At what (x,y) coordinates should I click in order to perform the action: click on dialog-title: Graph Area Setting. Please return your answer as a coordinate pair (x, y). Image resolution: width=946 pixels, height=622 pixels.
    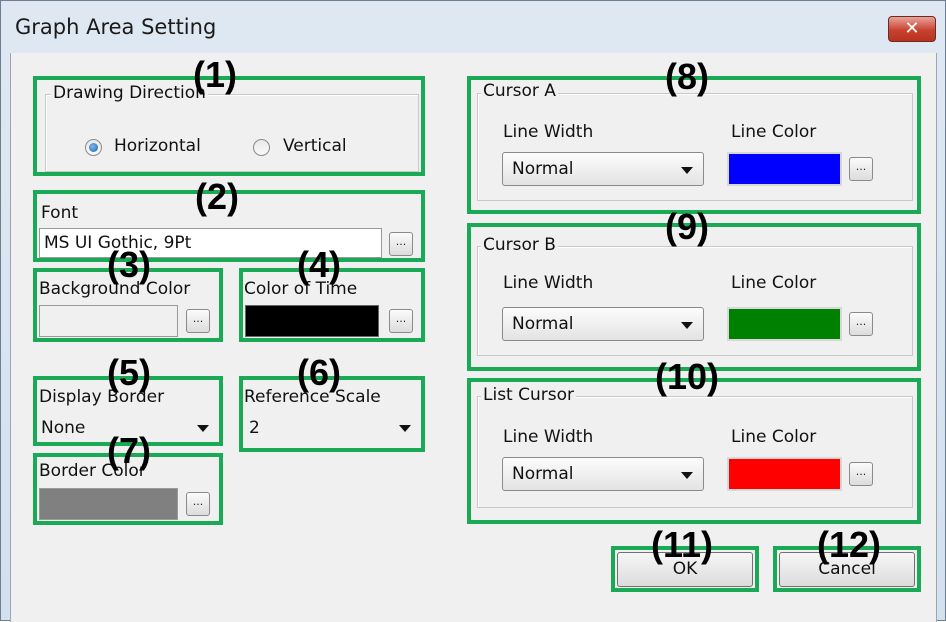
    Looking at the image, I should click on (116, 27).